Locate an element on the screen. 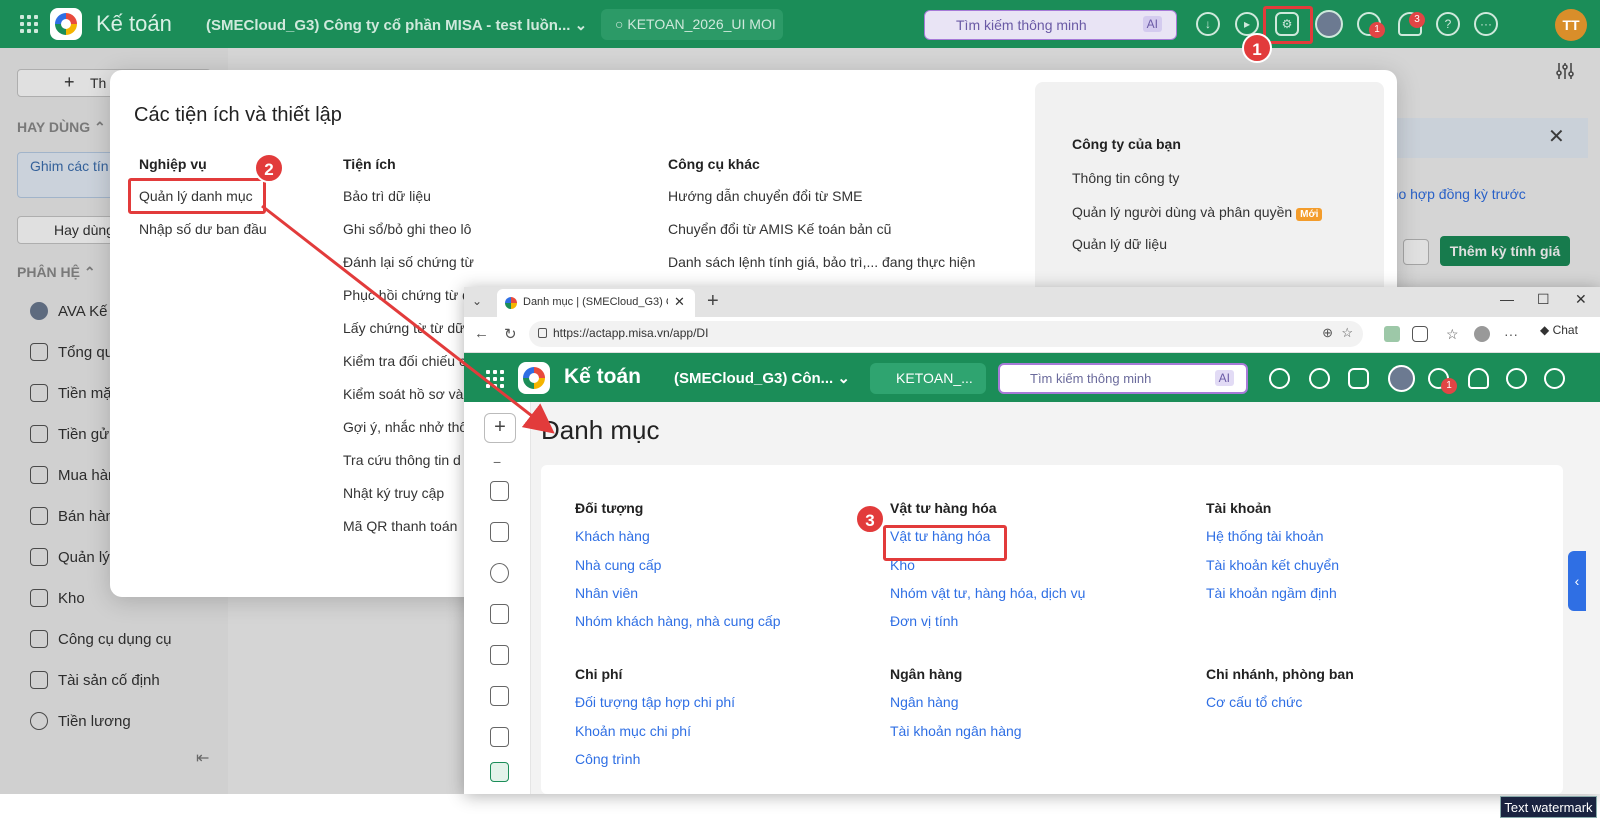 This screenshot has height=818, width=1600. watermark: Text watermark is located at coordinates (1548, 807).